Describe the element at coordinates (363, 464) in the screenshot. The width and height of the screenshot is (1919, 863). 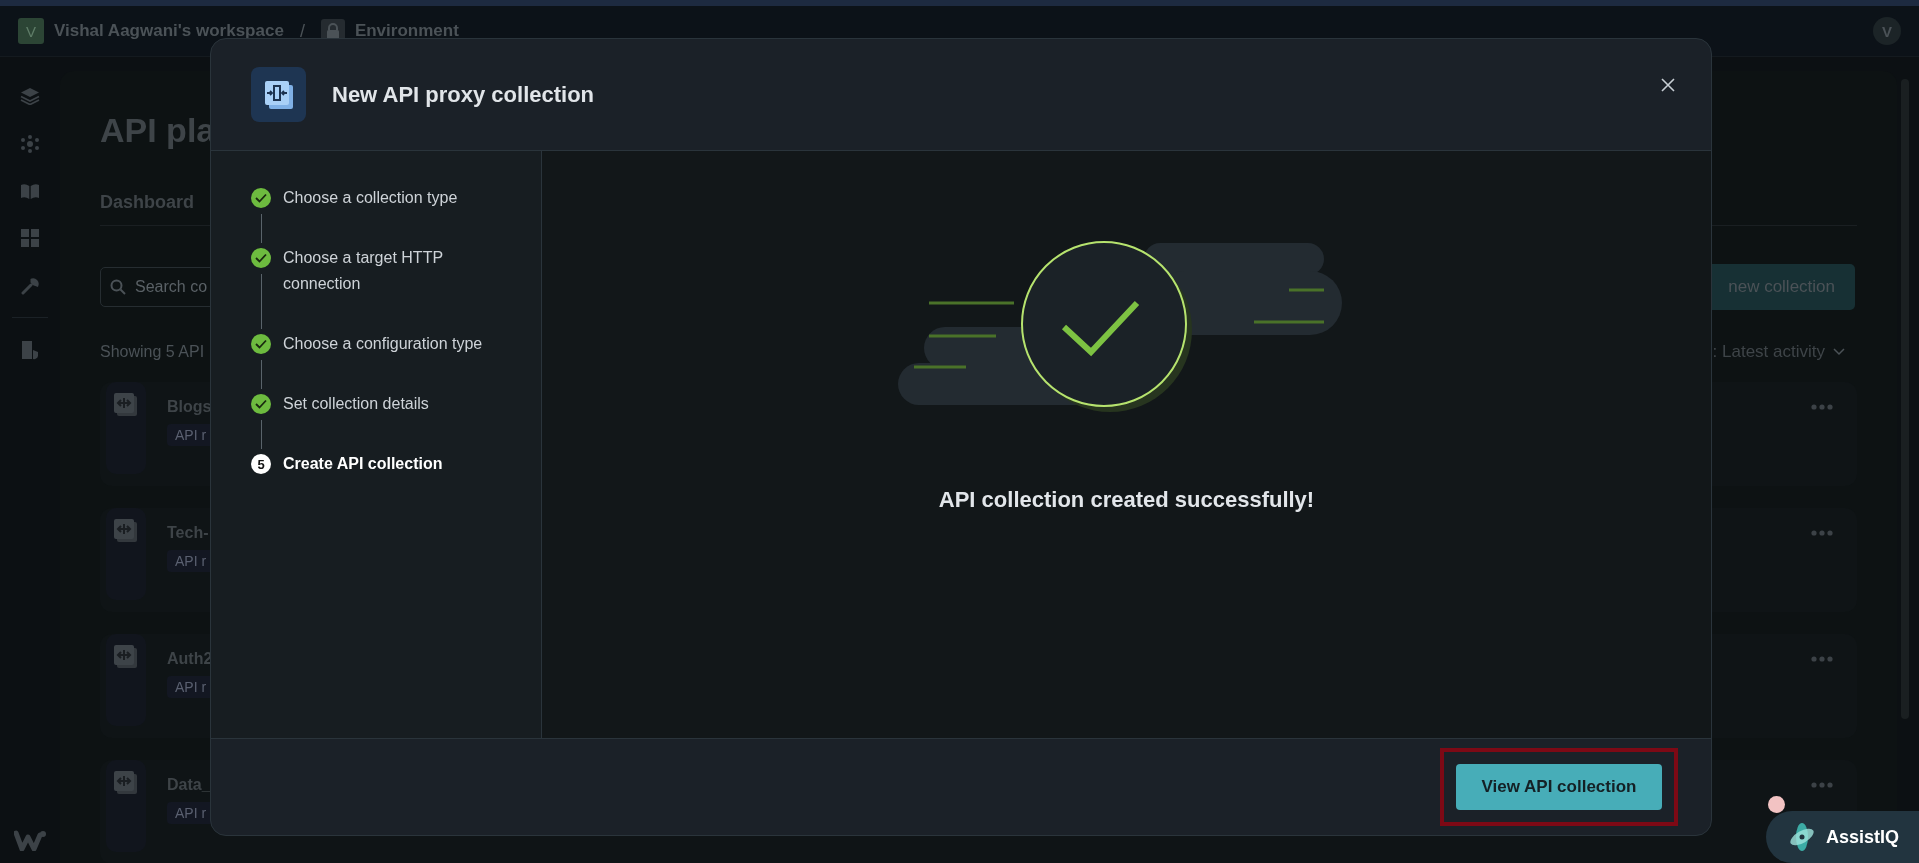
I see `step-label: Create API collection` at that location.